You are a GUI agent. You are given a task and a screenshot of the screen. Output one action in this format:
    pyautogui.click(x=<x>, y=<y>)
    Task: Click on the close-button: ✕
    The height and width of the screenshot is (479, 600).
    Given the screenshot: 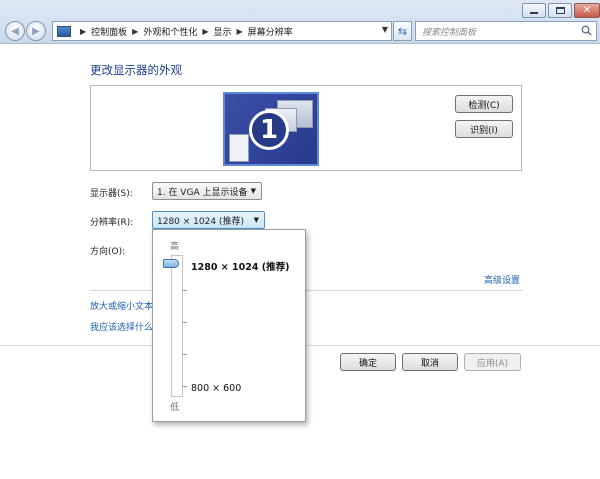 What is the action you would take?
    pyautogui.click(x=587, y=10)
    